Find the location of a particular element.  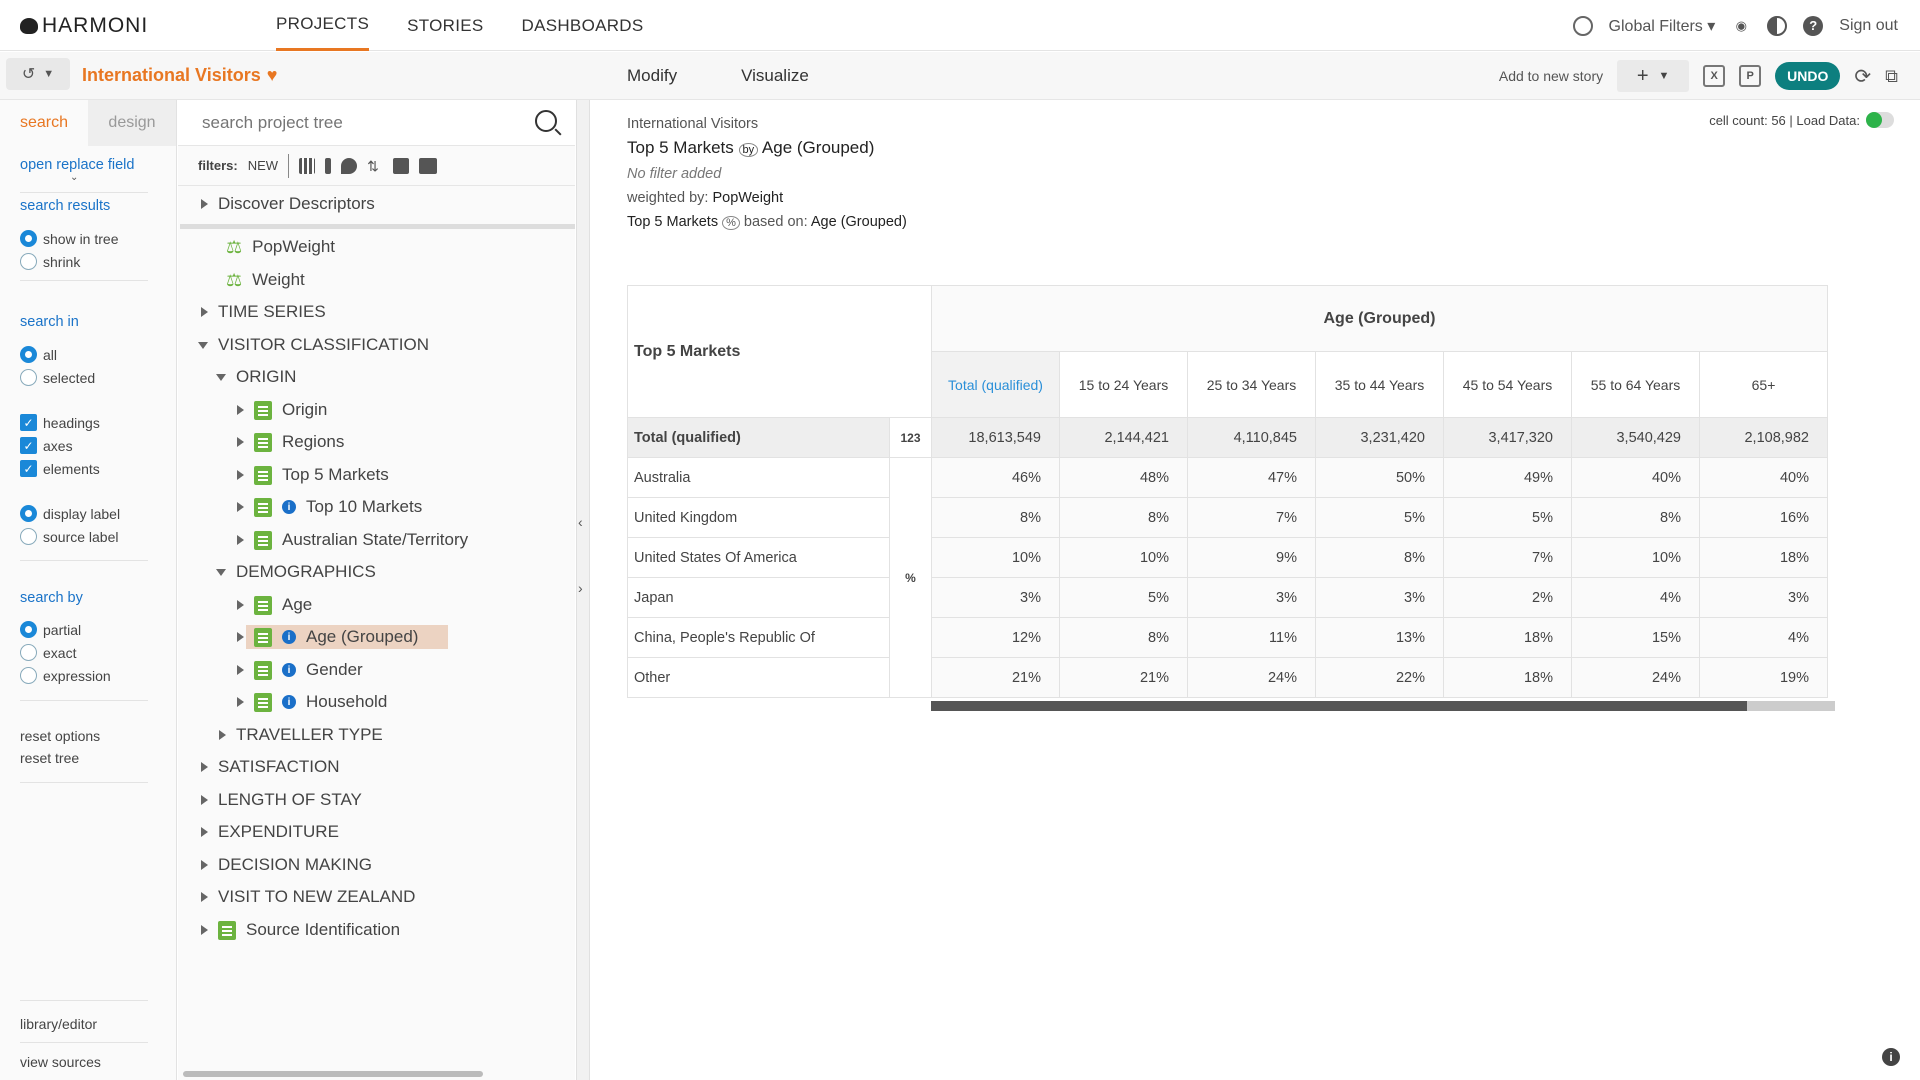

column-group-header: Age (Grouped) is located at coordinates (1379, 318).